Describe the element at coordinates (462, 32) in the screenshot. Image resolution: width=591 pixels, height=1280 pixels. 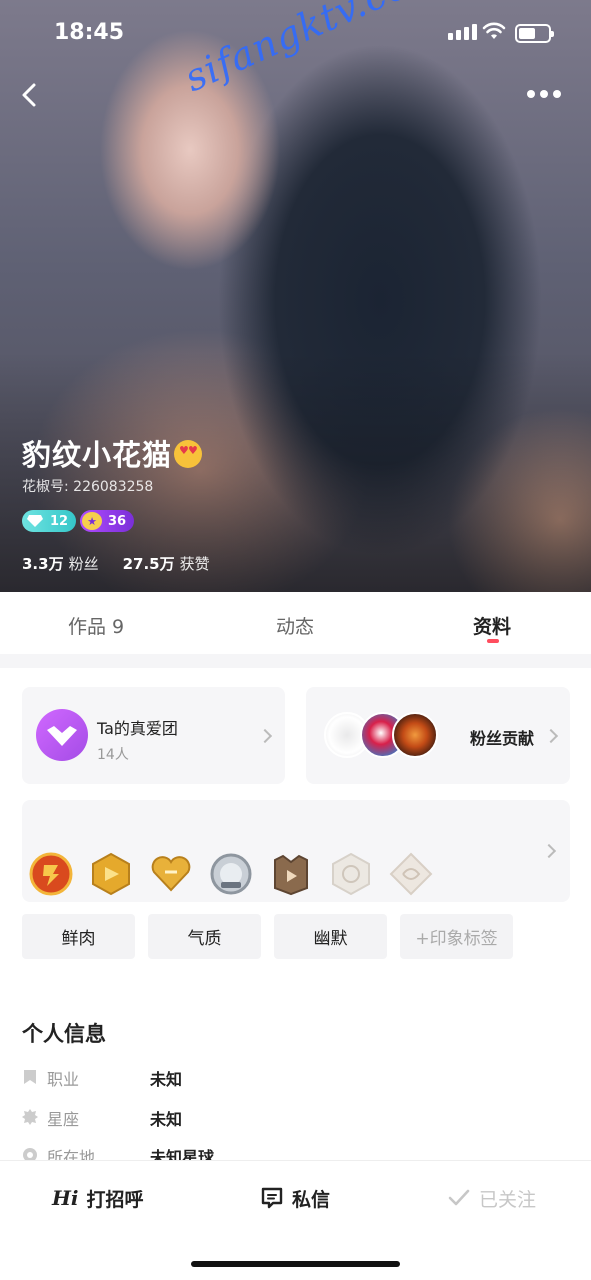
I see `cellular-signal-icon` at that location.